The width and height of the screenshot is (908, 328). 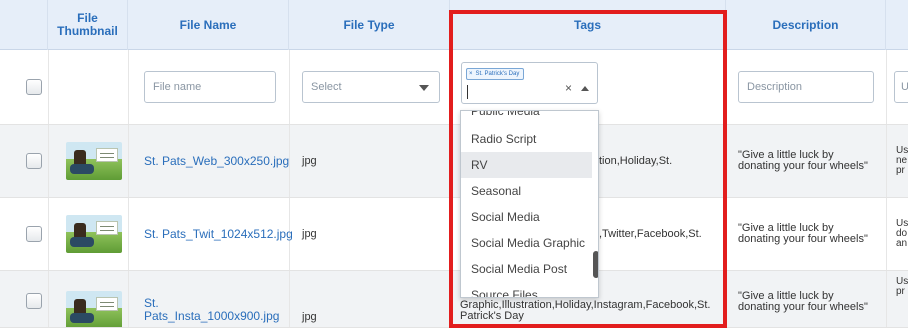 I want to click on next-col-placeholder: U, so click(x=904, y=87).